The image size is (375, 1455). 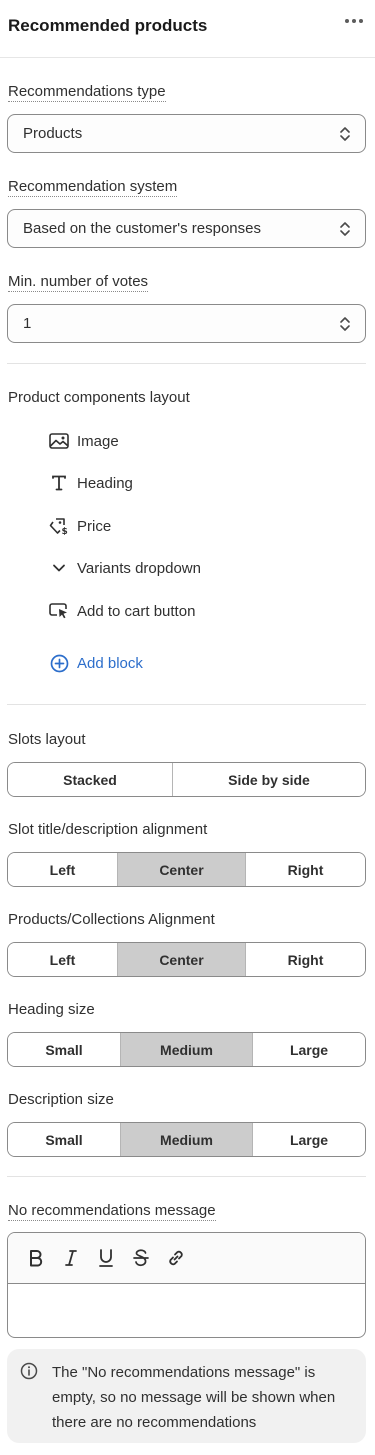 I want to click on slot-alignment-segmented: Left Center Right, so click(x=186, y=869).